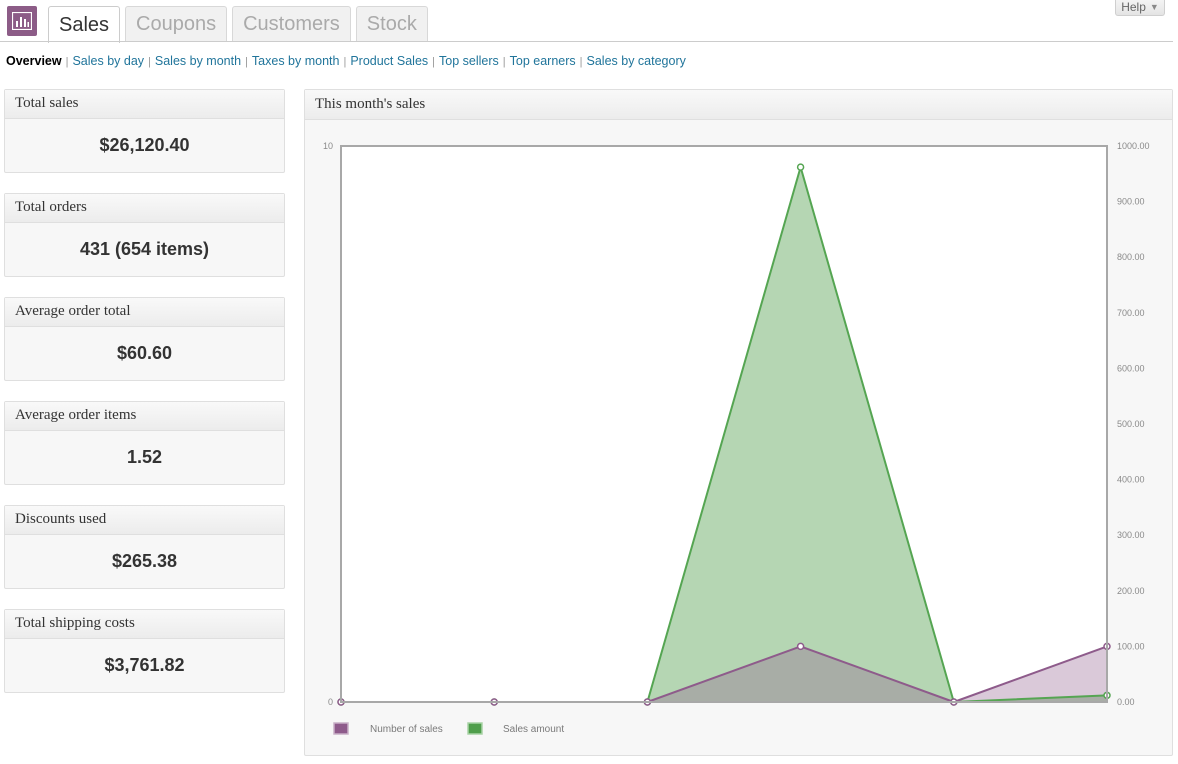  I want to click on stat-label: Total shipping costs, so click(144, 624).